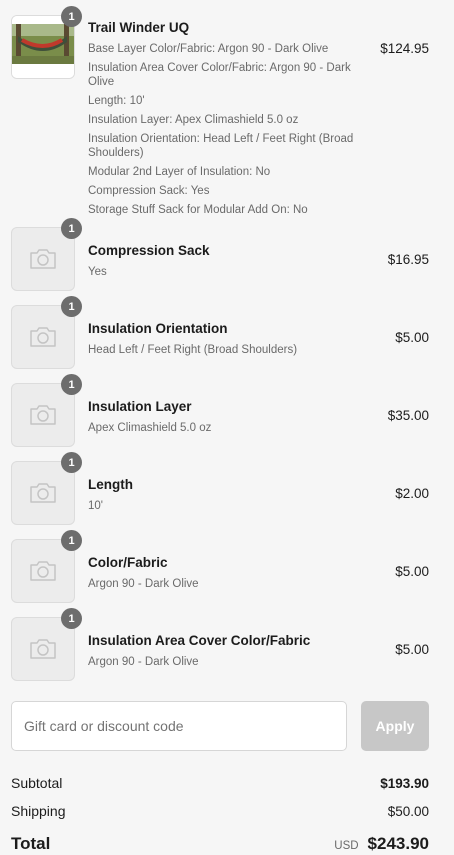 This screenshot has height=855, width=454. I want to click on total-value-group: USD $243.90, so click(381, 844).